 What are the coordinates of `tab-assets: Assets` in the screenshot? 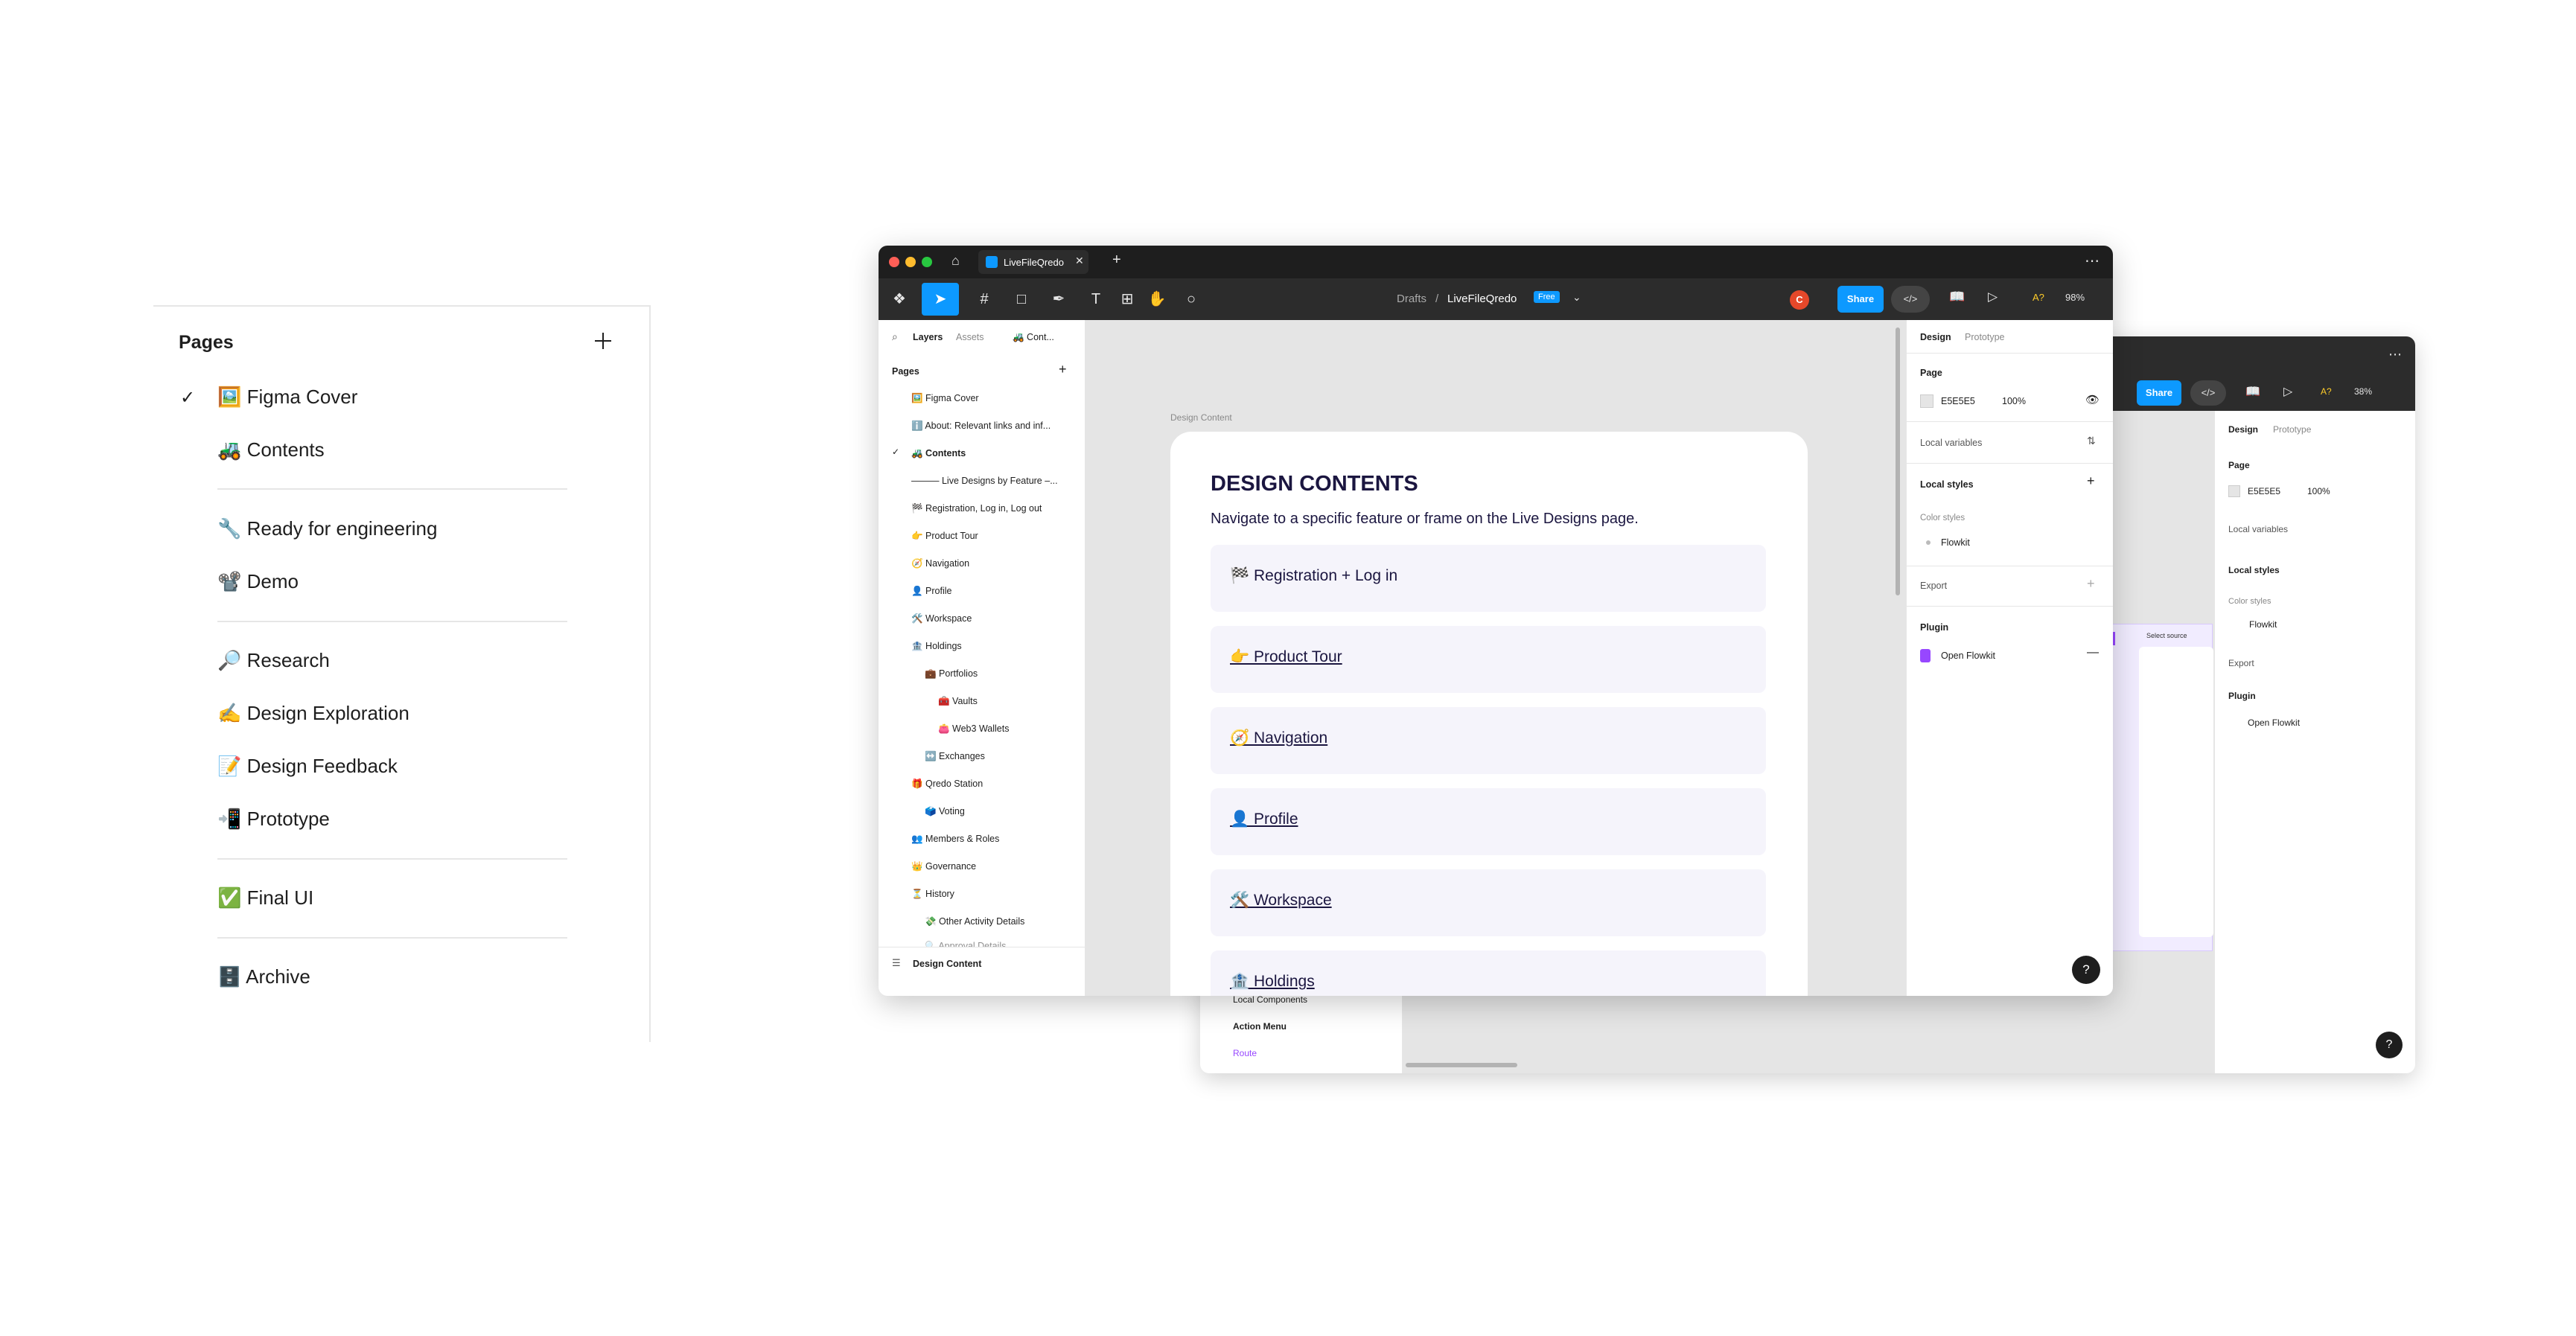 It's located at (970, 337).